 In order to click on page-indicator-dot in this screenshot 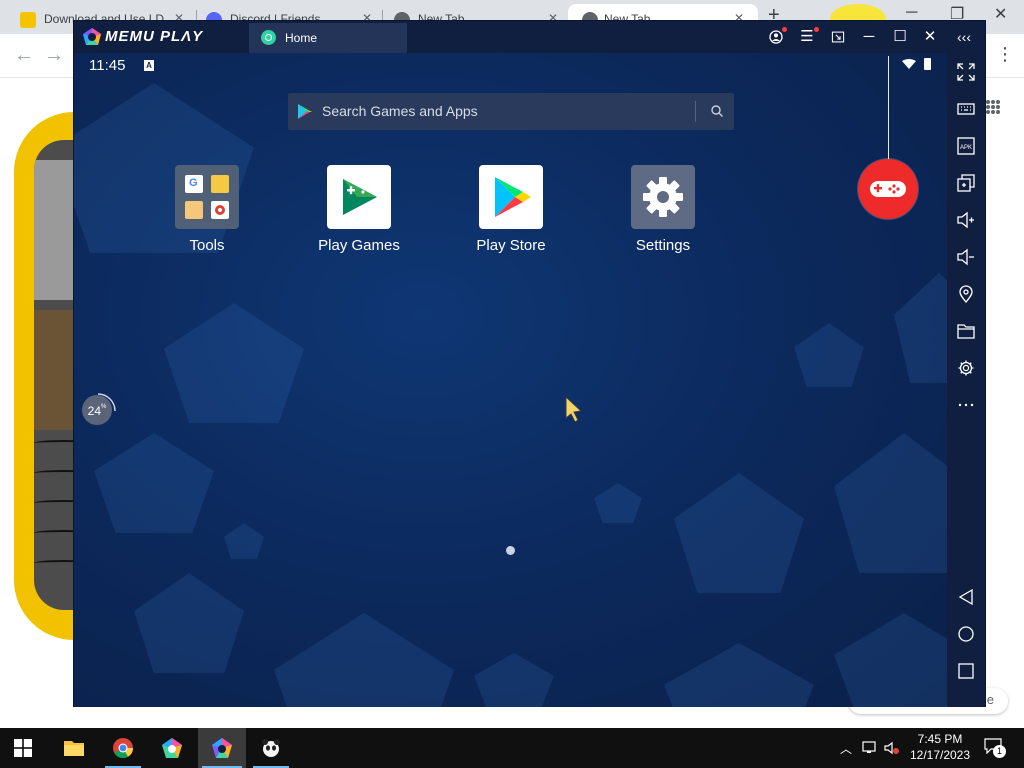, I will do `click(510, 550)`.